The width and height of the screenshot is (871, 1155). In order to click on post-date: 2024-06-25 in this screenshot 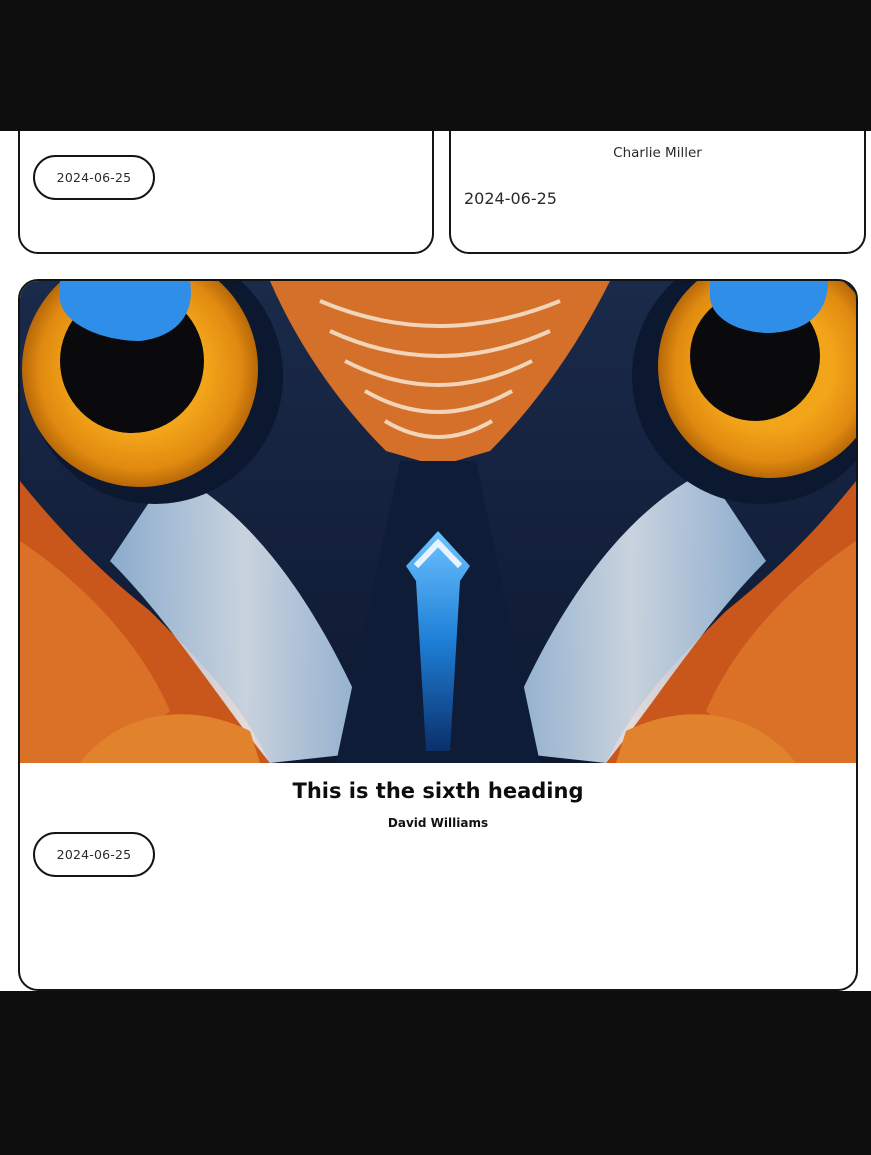, I will do `click(510, 198)`.